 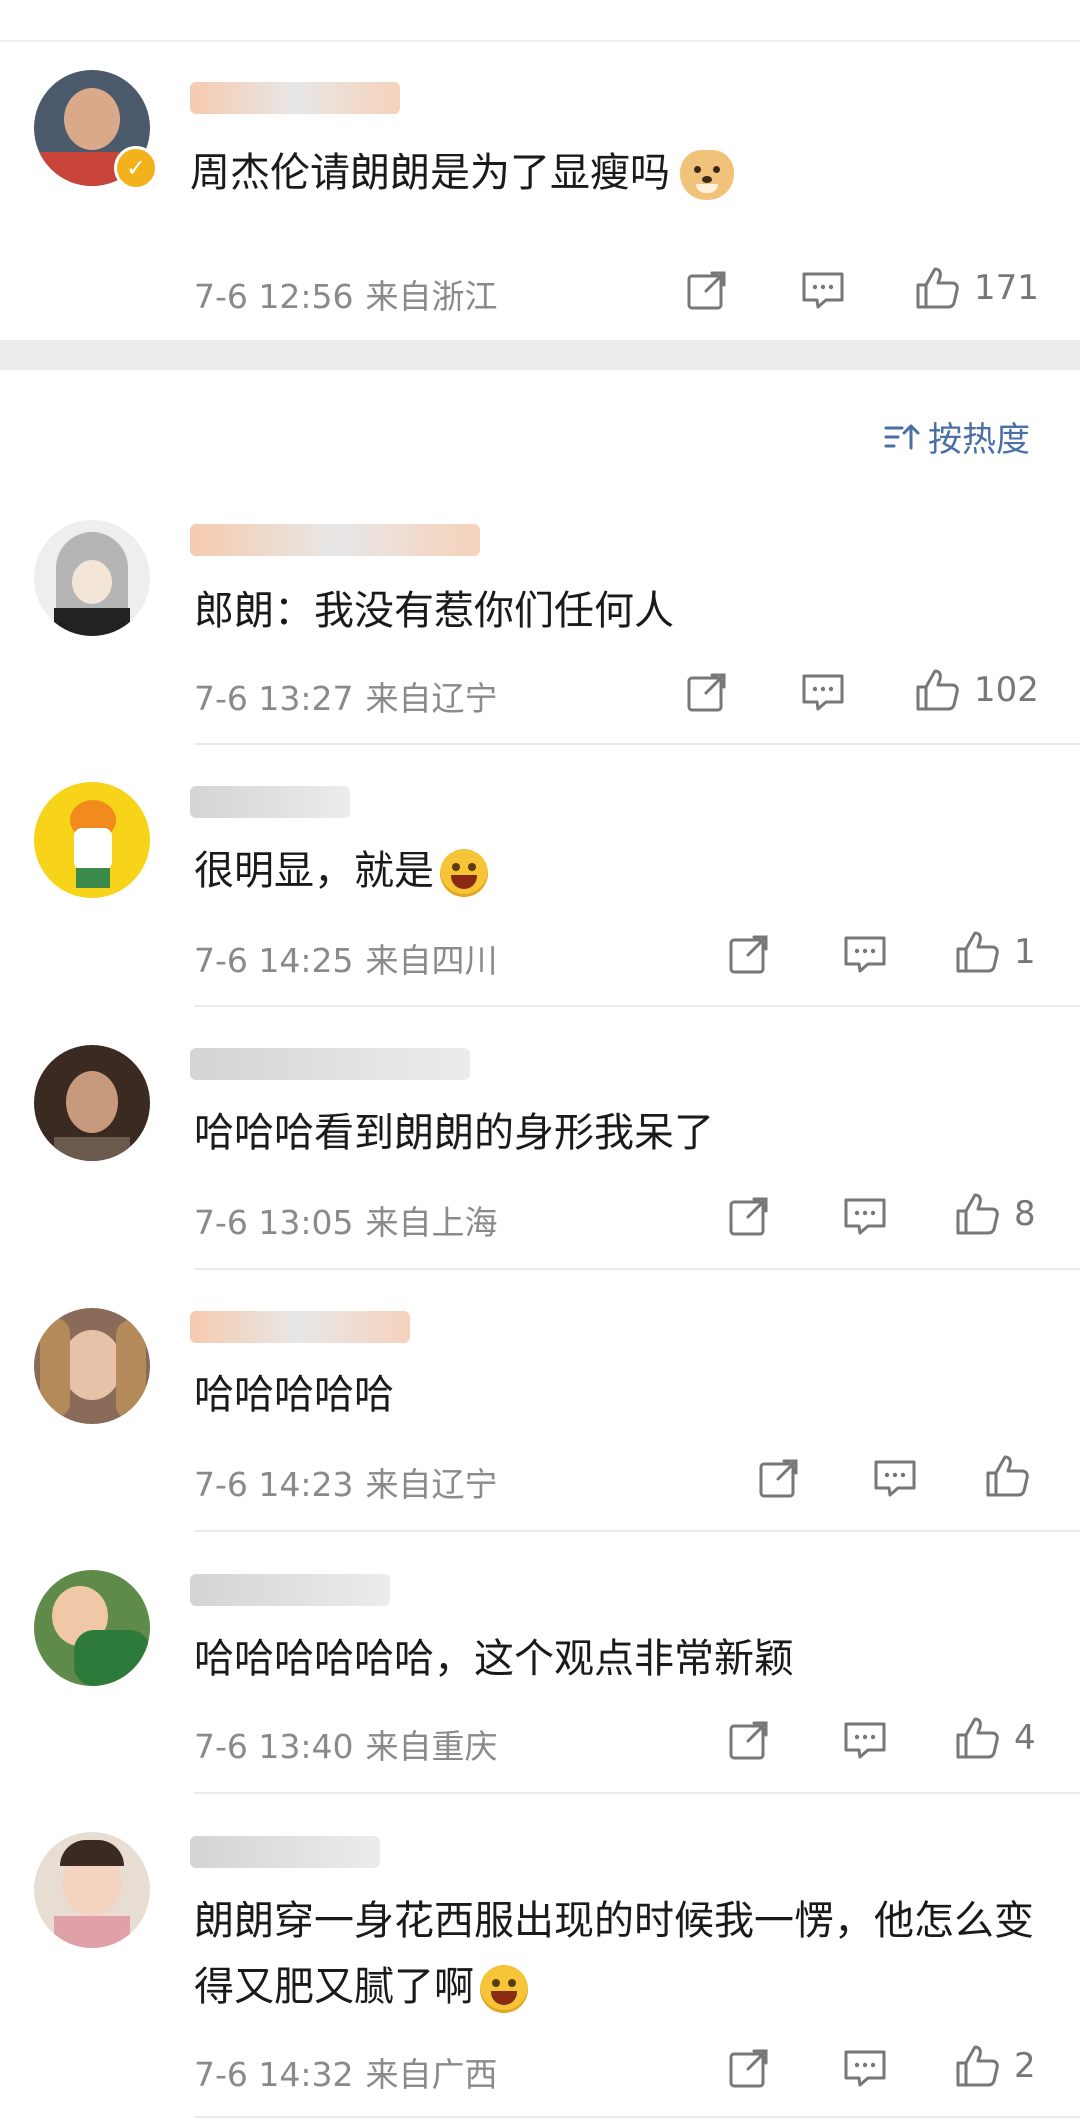 What do you see at coordinates (540, 355) in the screenshot?
I see `section-separator` at bounding box center [540, 355].